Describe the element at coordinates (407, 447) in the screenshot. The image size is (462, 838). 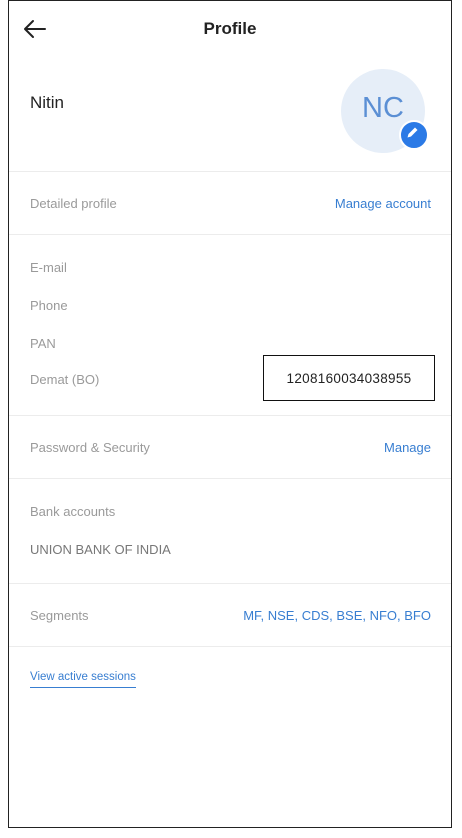
I see `manage-security-link: Manage` at that location.